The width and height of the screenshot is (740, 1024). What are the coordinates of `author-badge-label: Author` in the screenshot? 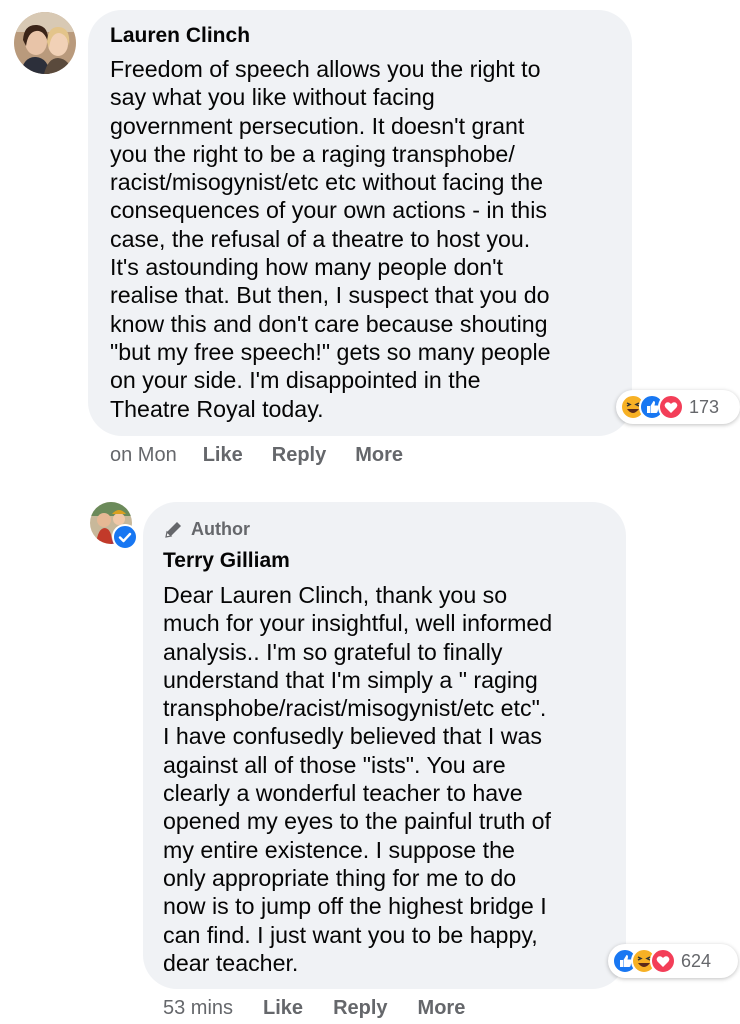 It's located at (220, 529).